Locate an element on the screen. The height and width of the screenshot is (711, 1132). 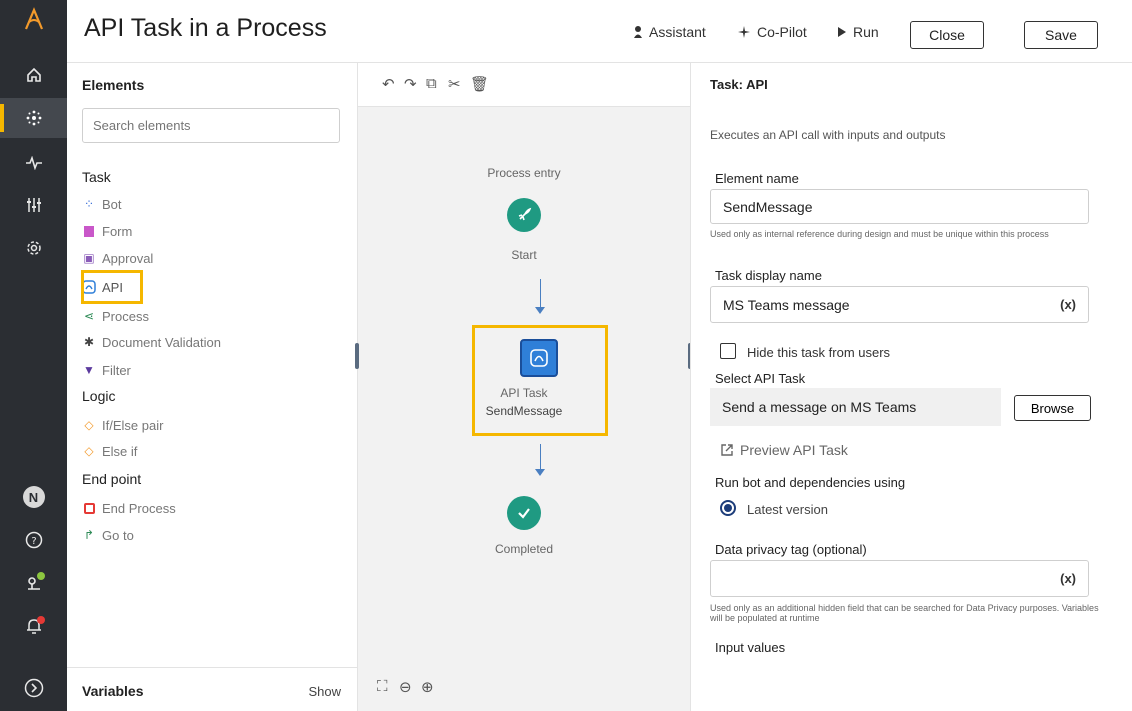
selected-api-value: Send a message on MS Teams is located at coordinates (819, 407).